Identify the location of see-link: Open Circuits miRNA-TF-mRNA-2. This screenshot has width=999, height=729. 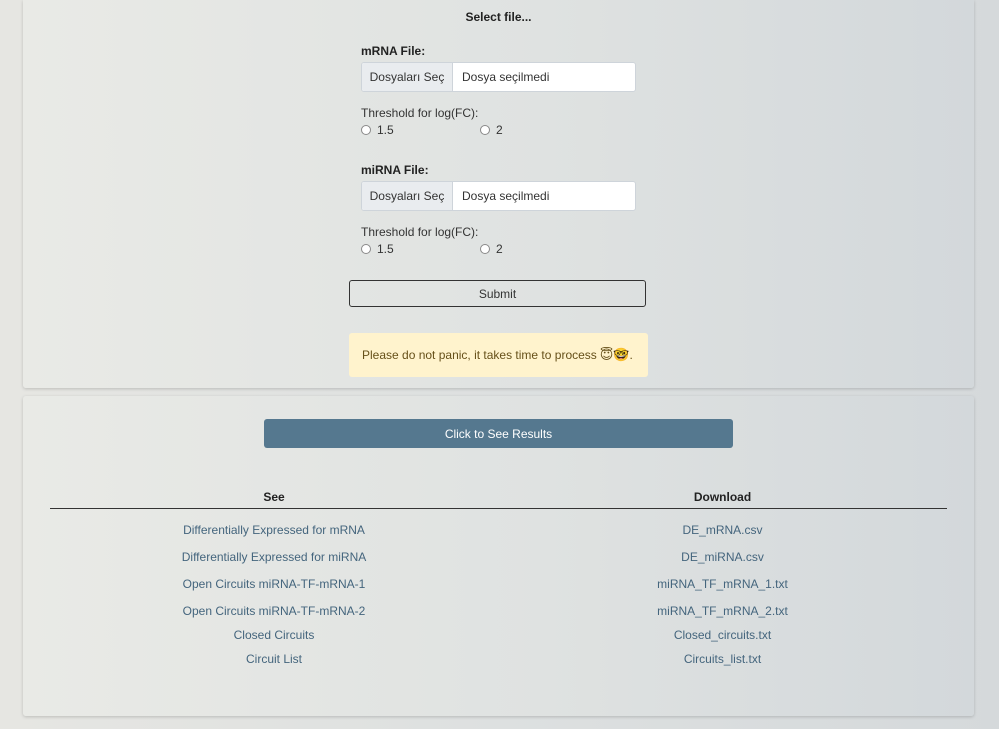
(274, 611).